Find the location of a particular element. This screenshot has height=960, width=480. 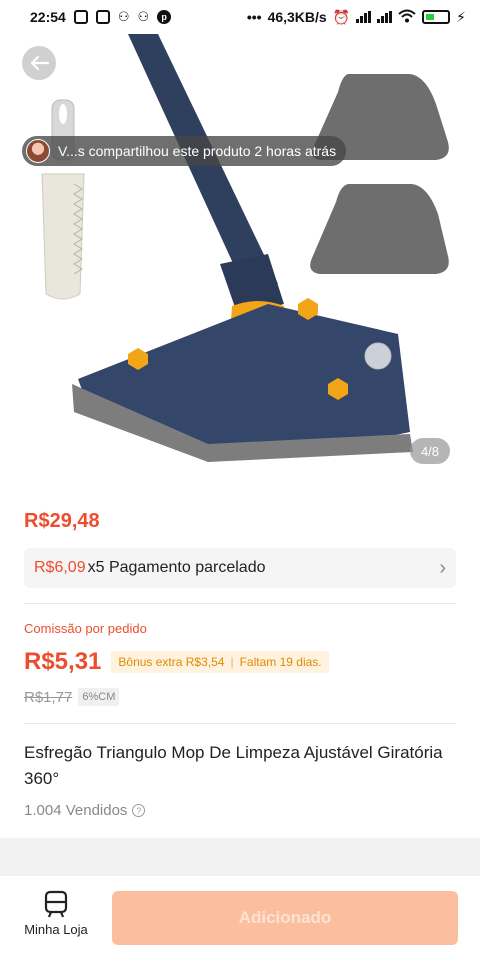

commission-label: Comissão por pedido is located at coordinates (85, 628).